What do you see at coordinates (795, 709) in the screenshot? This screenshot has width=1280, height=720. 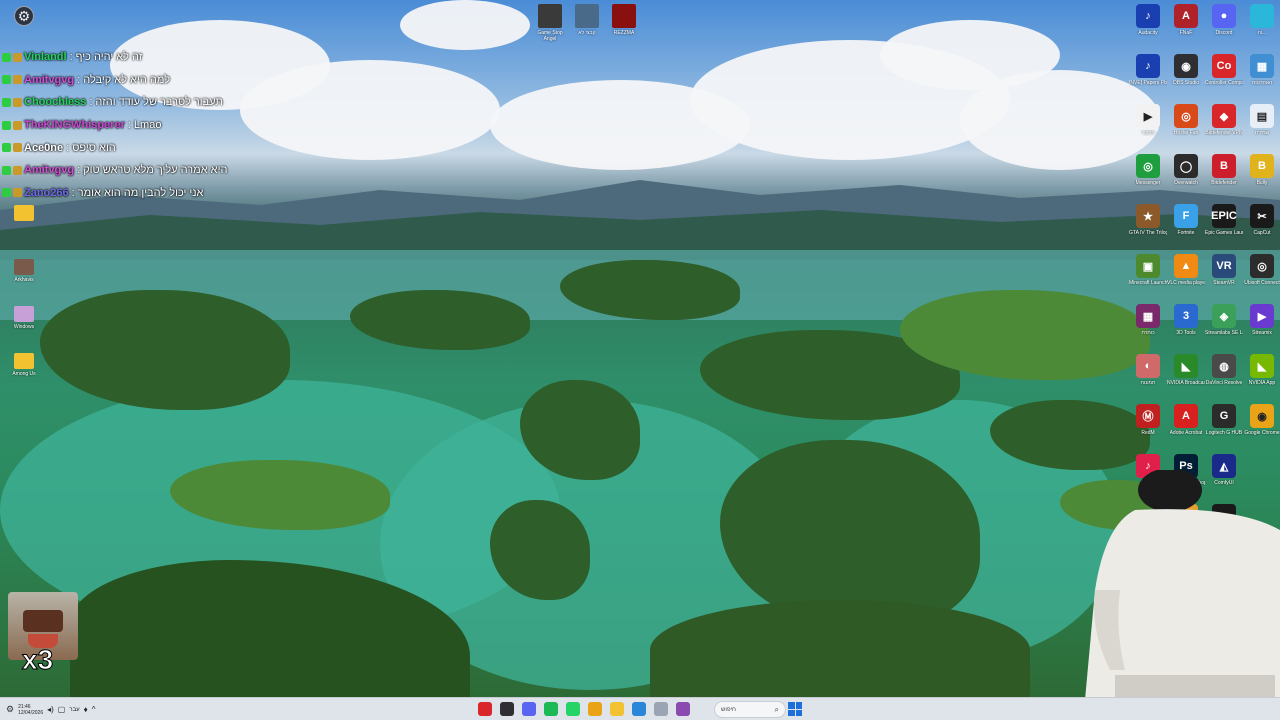 I see `start-button` at bounding box center [795, 709].